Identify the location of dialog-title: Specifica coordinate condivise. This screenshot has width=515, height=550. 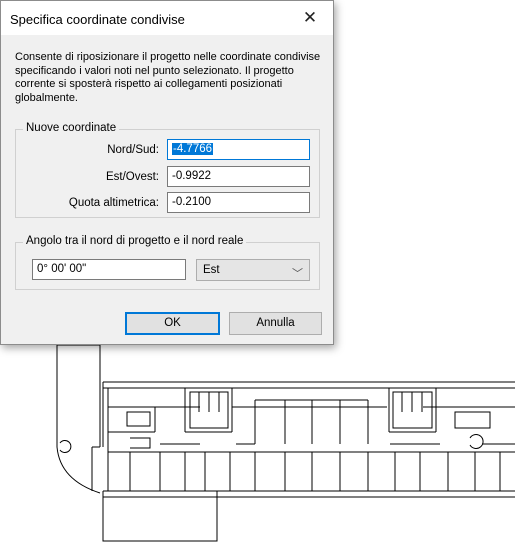
(97, 19).